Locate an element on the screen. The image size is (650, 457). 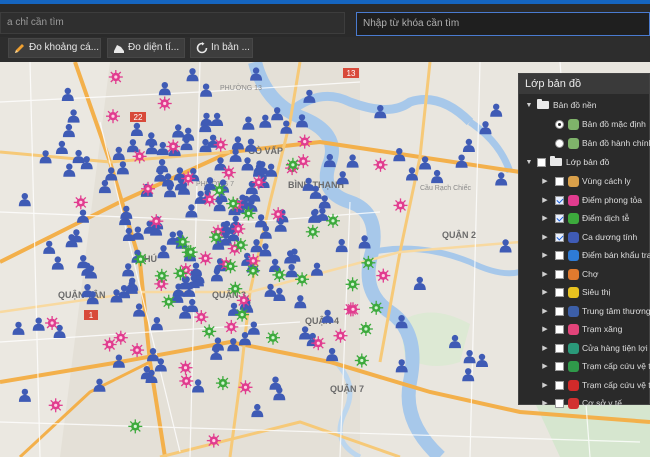
layer-row: ▶ Điểm dịch tễ is located at coordinates (584, 218).